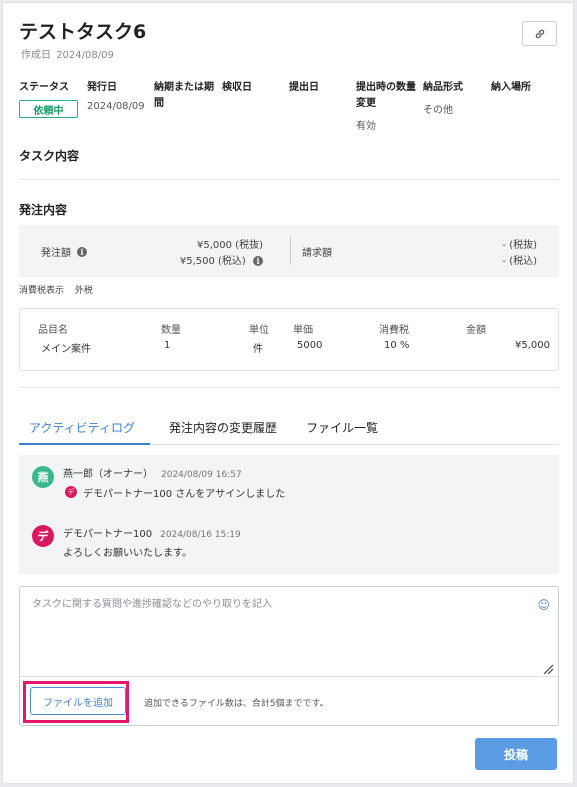 The width and height of the screenshot is (577, 787). I want to click on avatar: デ, so click(43, 536).